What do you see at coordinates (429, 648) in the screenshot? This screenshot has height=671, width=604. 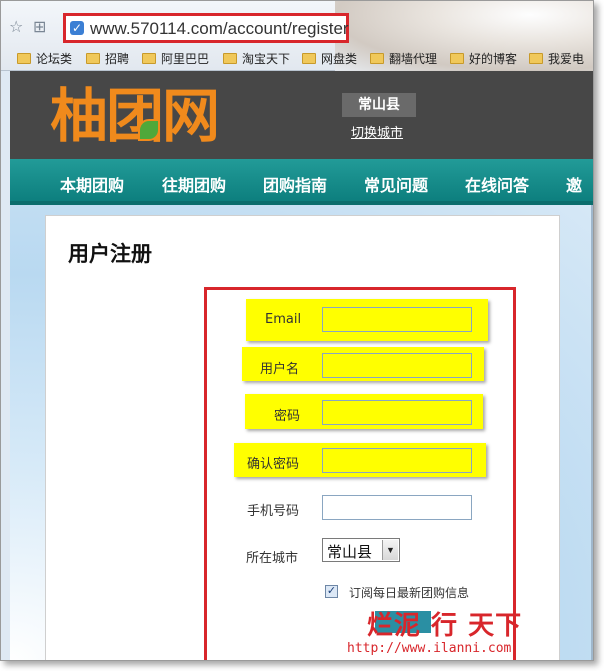 I see `watermark-url: http://www.ilanni.com` at bounding box center [429, 648].